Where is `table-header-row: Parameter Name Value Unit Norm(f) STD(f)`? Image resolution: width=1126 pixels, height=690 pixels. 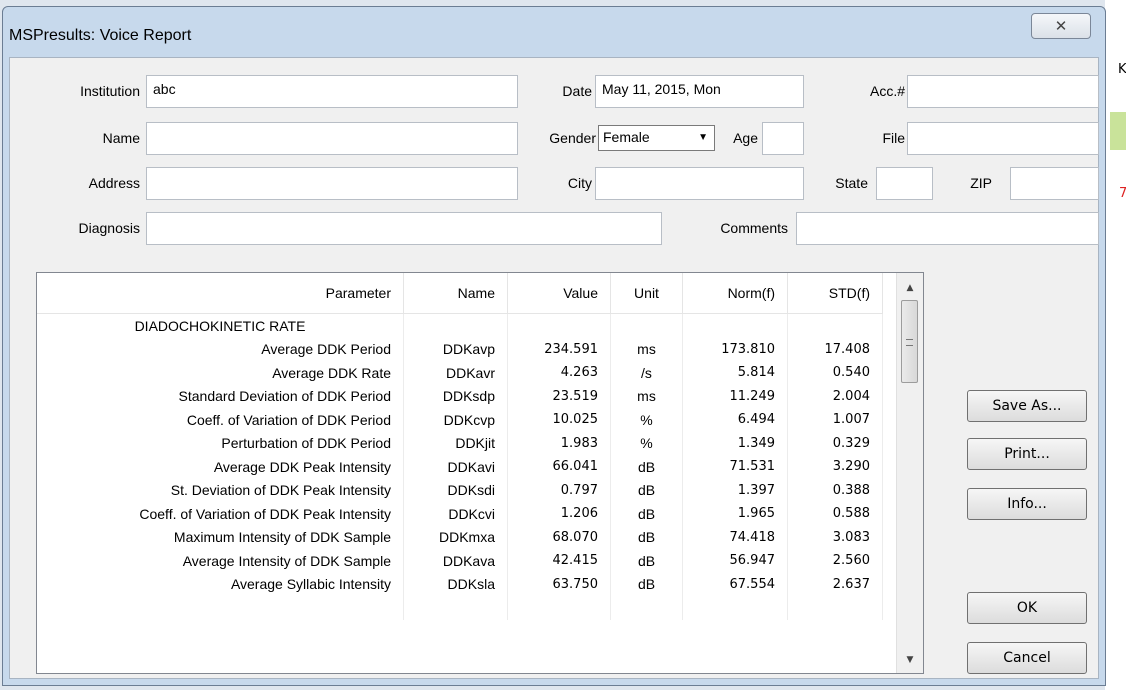
table-header-row: Parameter Name Value Unit Norm(f) STD(f) is located at coordinates (460, 293).